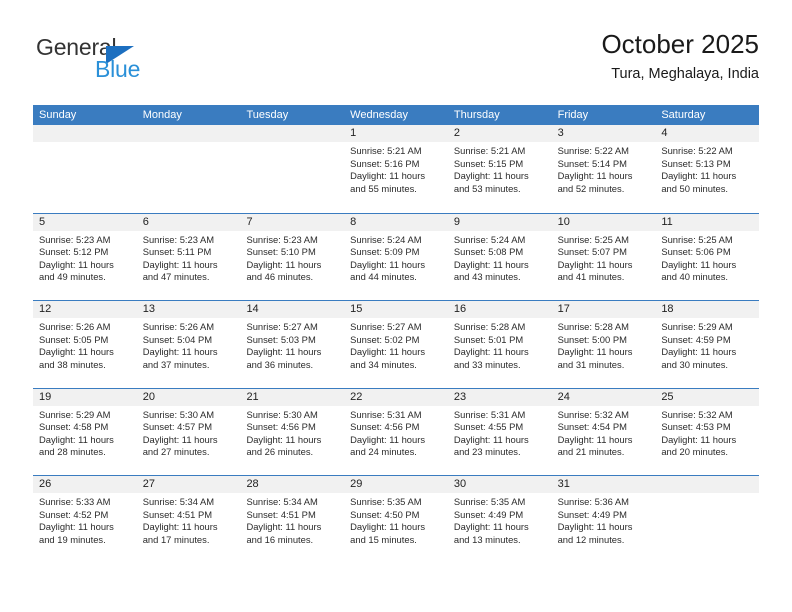 This screenshot has height=612, width=792. Describe the element at coordinates (292, 169) in the screenshot. I see `calendar-day-cell-empty` at that location.